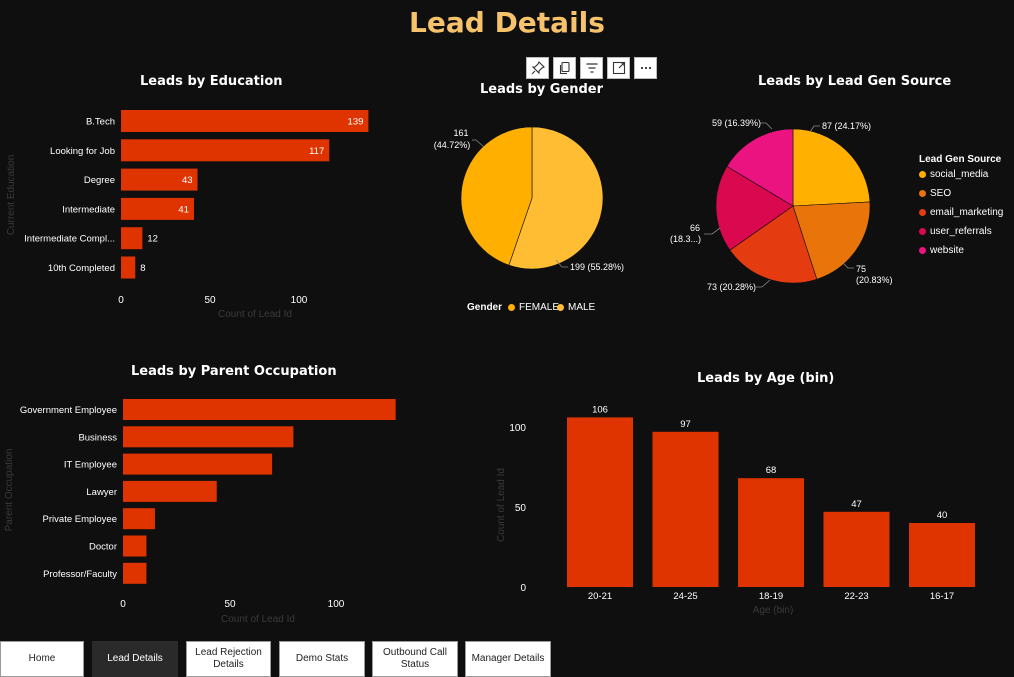  I want to click on nav-lead-rejection-label-1: Lead Rejection, so click(228, 652).